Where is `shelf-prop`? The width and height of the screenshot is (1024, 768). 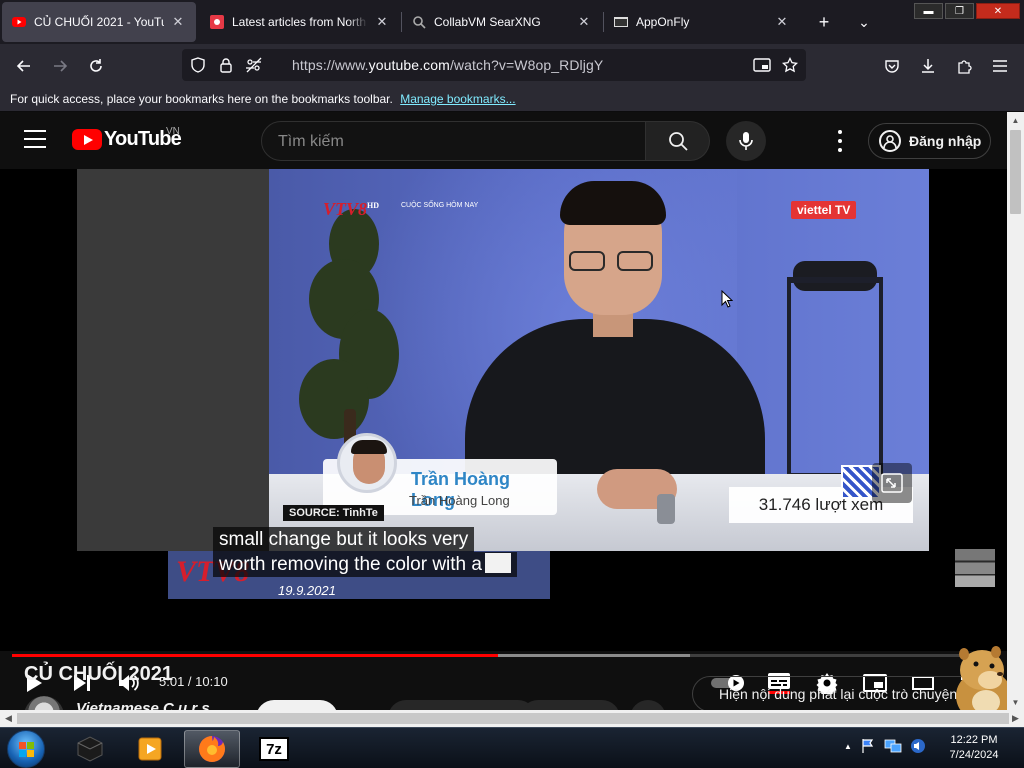
shelf-prop is located at coordinates (835, 377).